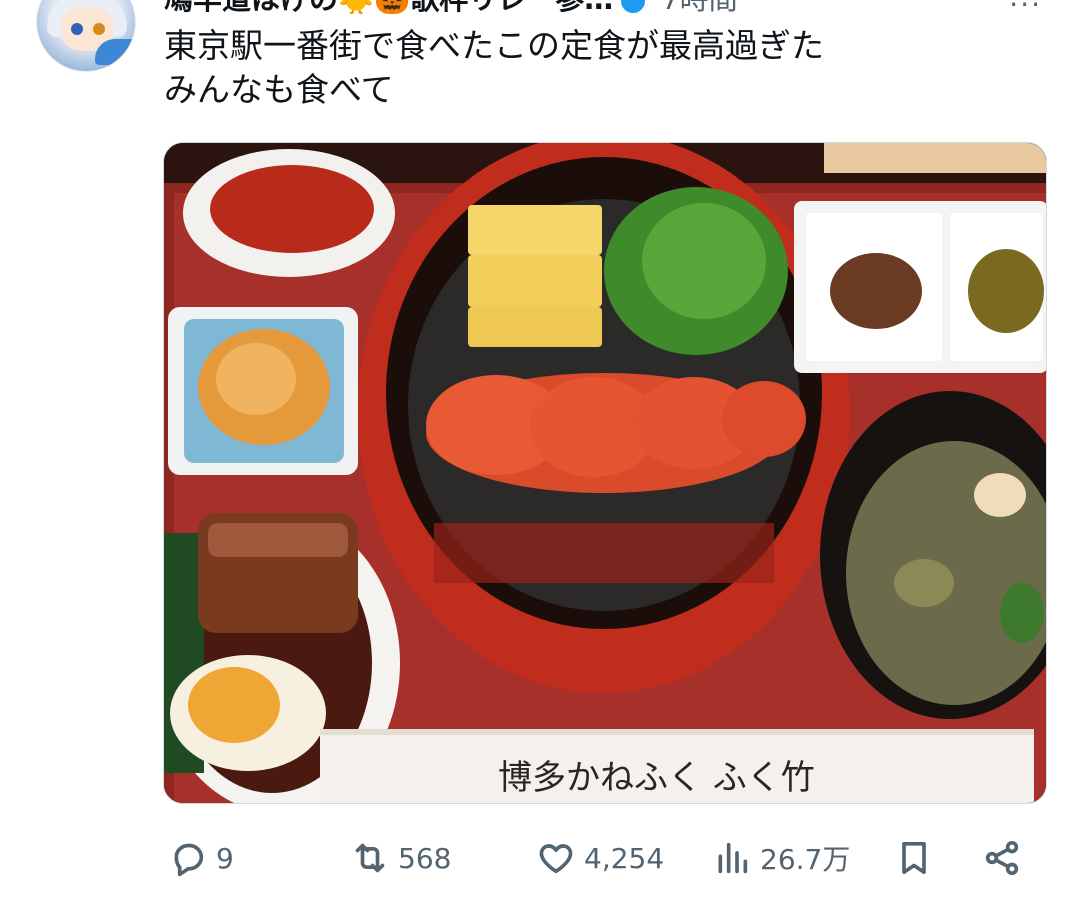 The height and width of the screenshot is (910, 1080). Describe the element at coordinates (115, 52) in the screenshot. I see `avatar-fin` at that location.